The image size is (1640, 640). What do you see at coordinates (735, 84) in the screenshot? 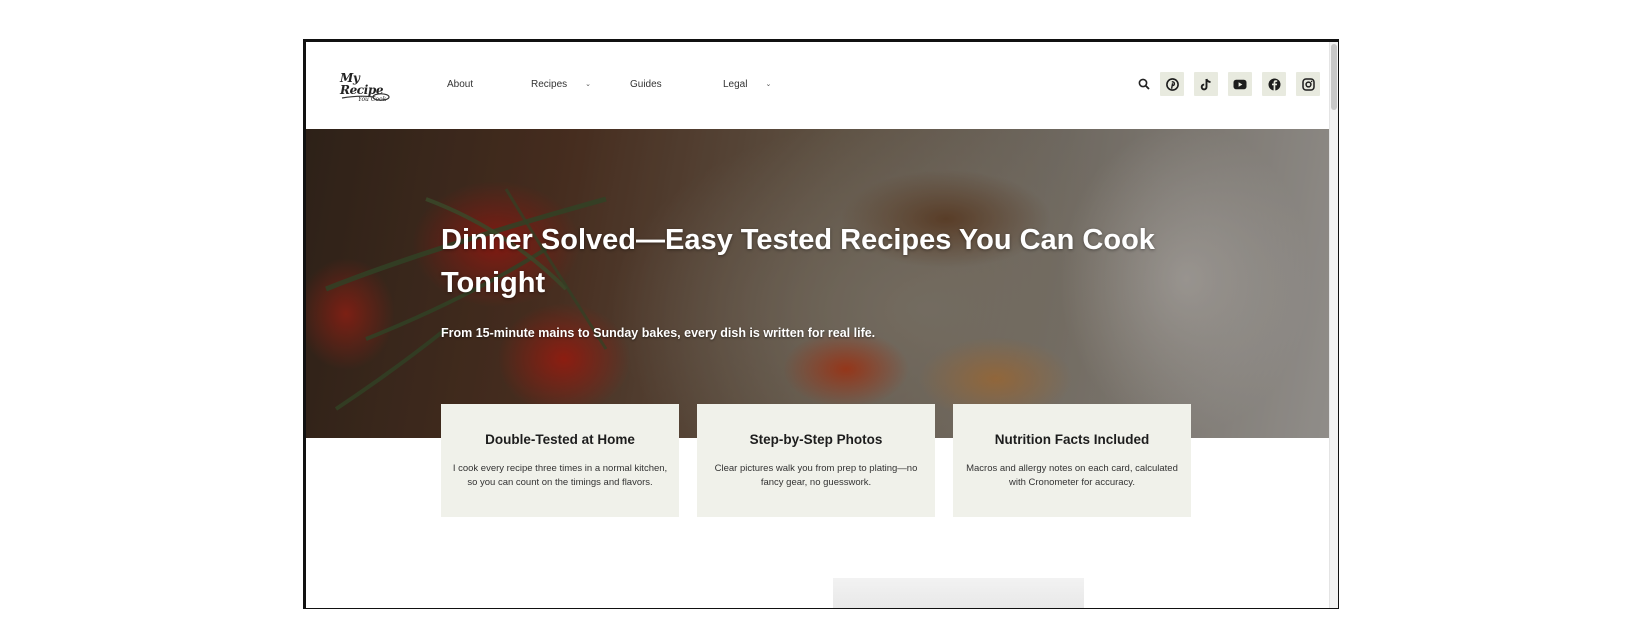
I see `nav-label: Legal` at bounding box center [735, 84].